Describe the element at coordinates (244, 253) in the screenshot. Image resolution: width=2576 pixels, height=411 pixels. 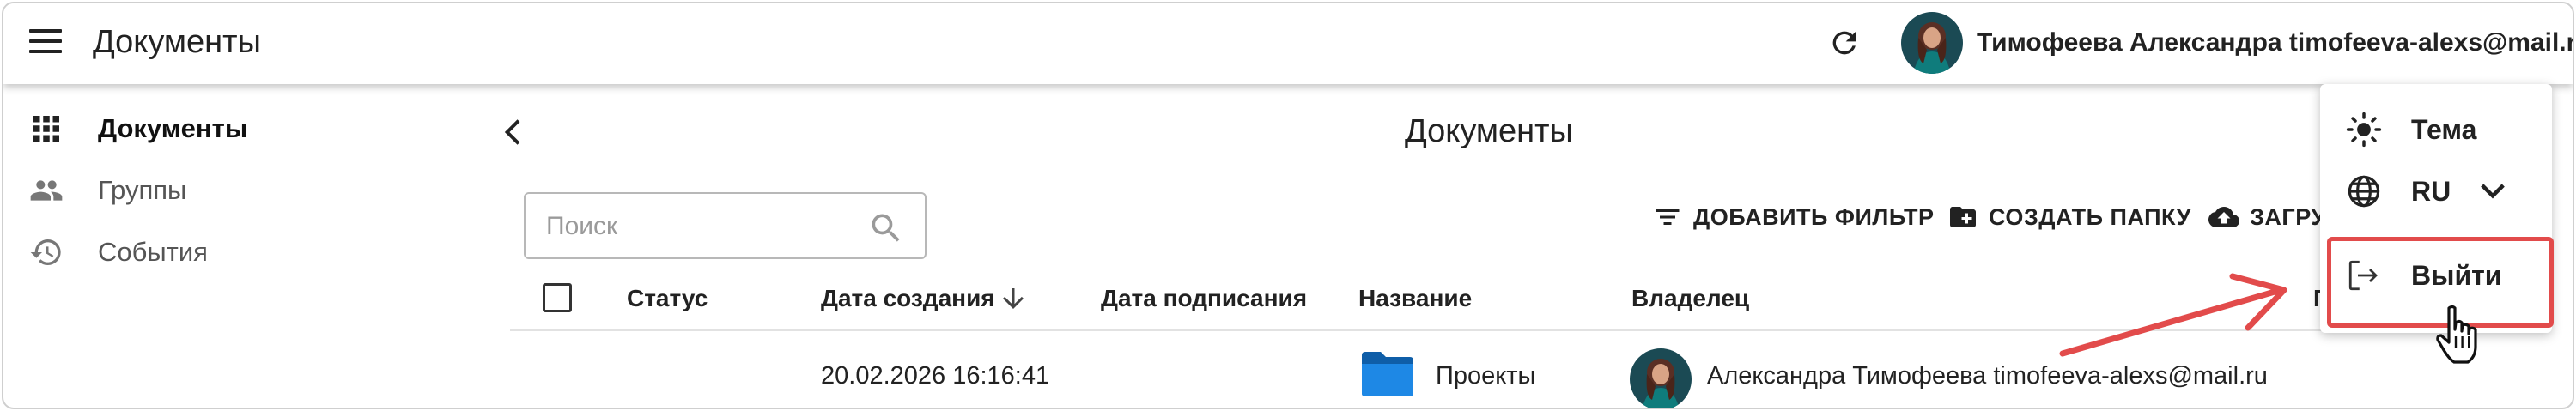
I see `sidebar-item-events: События` at that location.